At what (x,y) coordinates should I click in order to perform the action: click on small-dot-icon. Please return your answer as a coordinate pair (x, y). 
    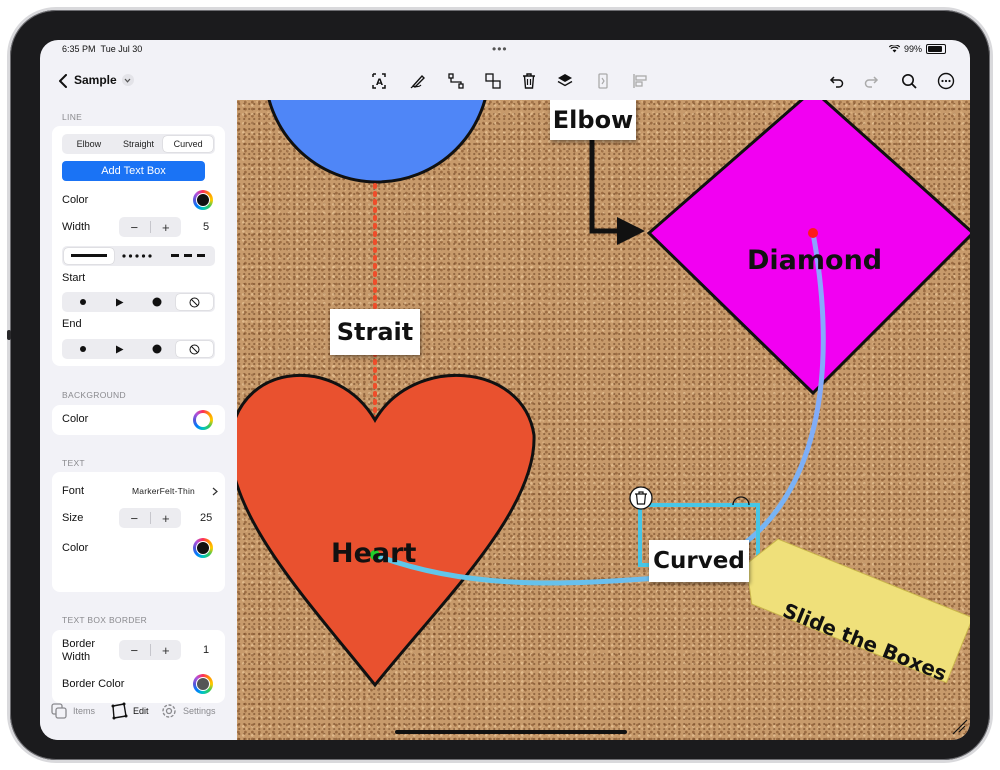
    Looking at the image, I should click on (82, 302).